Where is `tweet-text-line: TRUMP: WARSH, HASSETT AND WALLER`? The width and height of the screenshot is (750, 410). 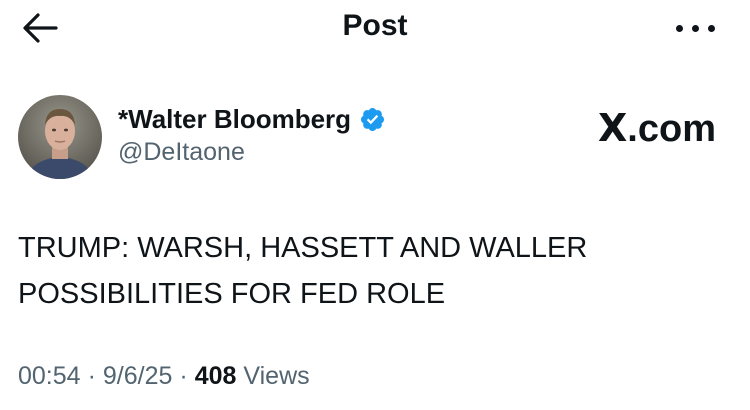 tweet-text-line: TRUMP: WARSH, HASSETT AND WALLER is located at coordinates (303, 248).